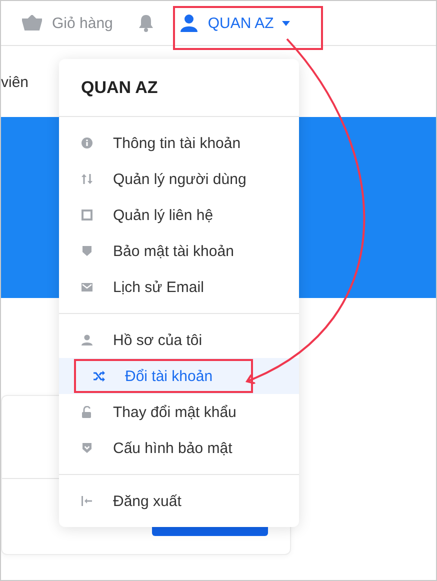  What do you see at coordinates (235, 23) in the screenshot?
I see `user-menu-button: QUAN AZ` at bounding box center [235, 23].